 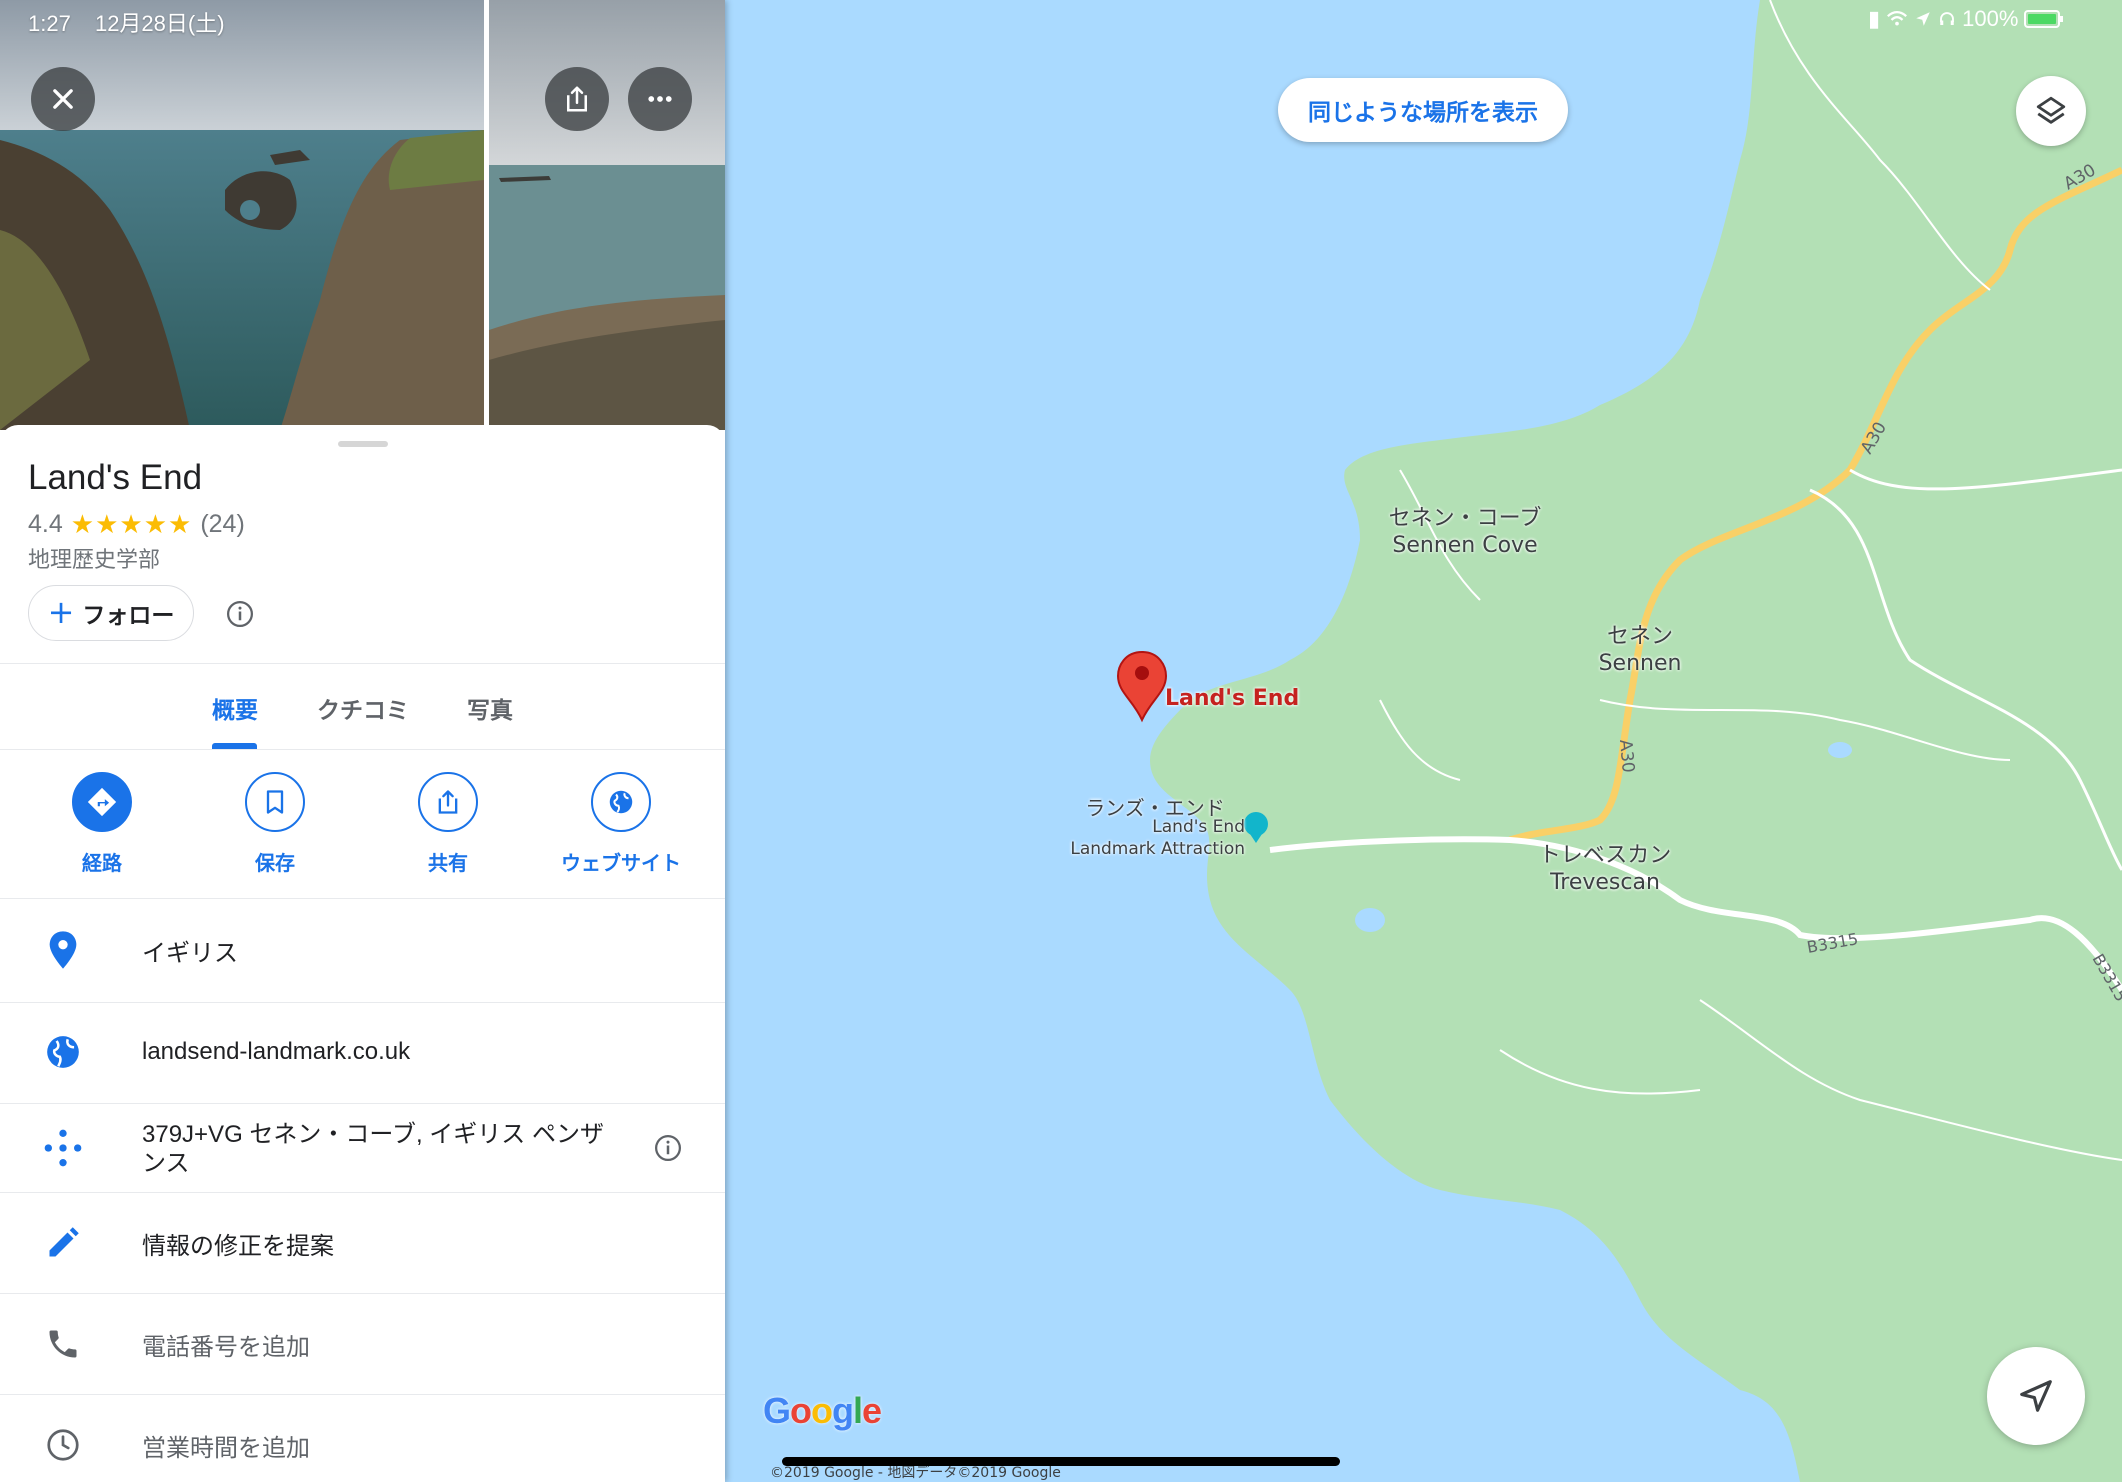 I want to click on add-hours-row: 営業時間を追加, so click(x=362, y=1438).